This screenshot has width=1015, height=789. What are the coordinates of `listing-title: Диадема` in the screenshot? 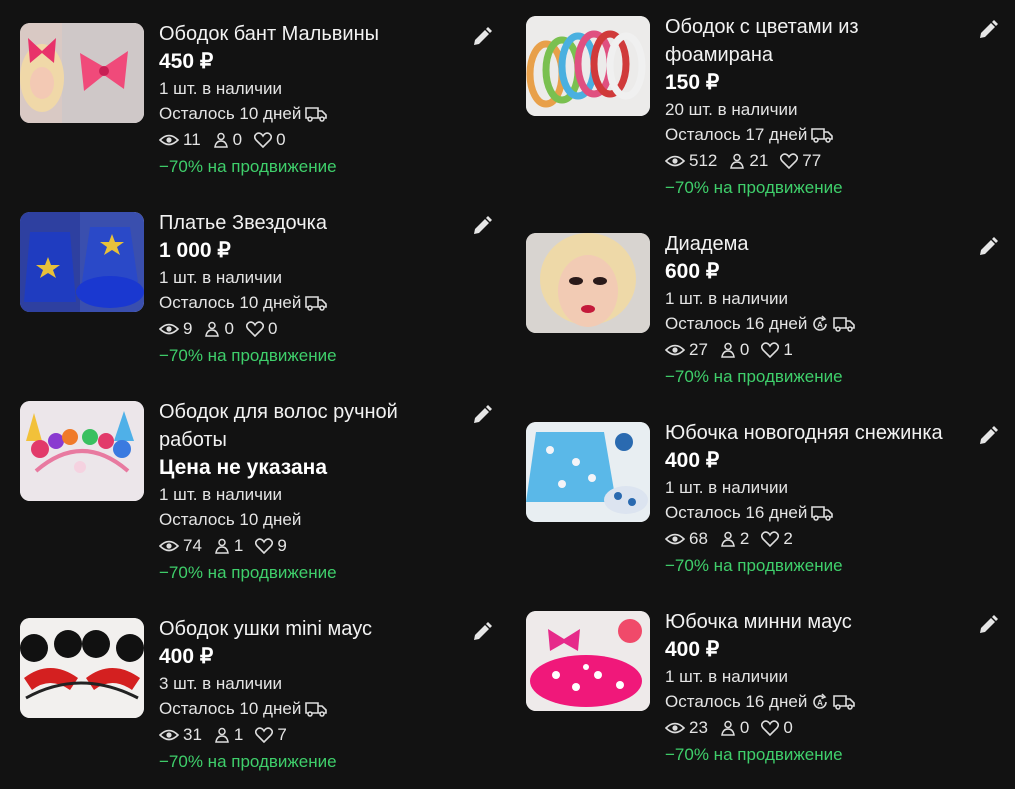 It's located at (820, 244).